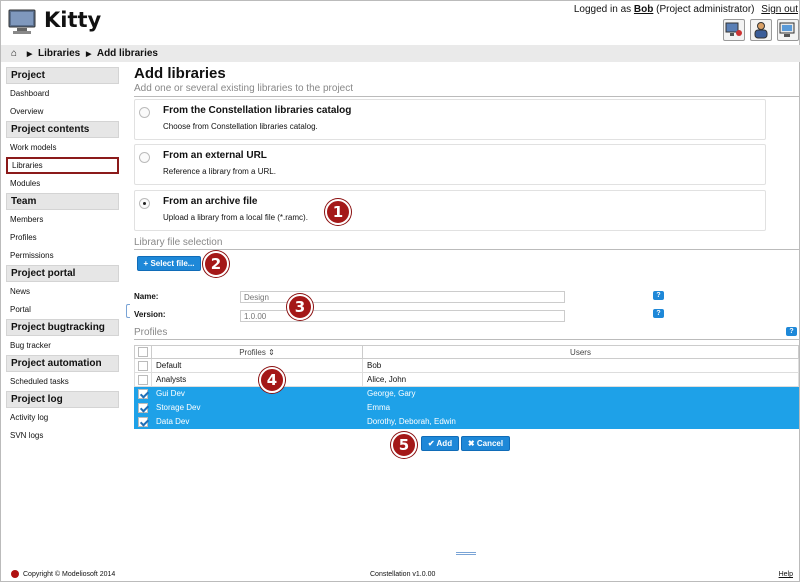  I want to click on sidebar-item-bug-tracker: Bug tracker, so click(62, 345).